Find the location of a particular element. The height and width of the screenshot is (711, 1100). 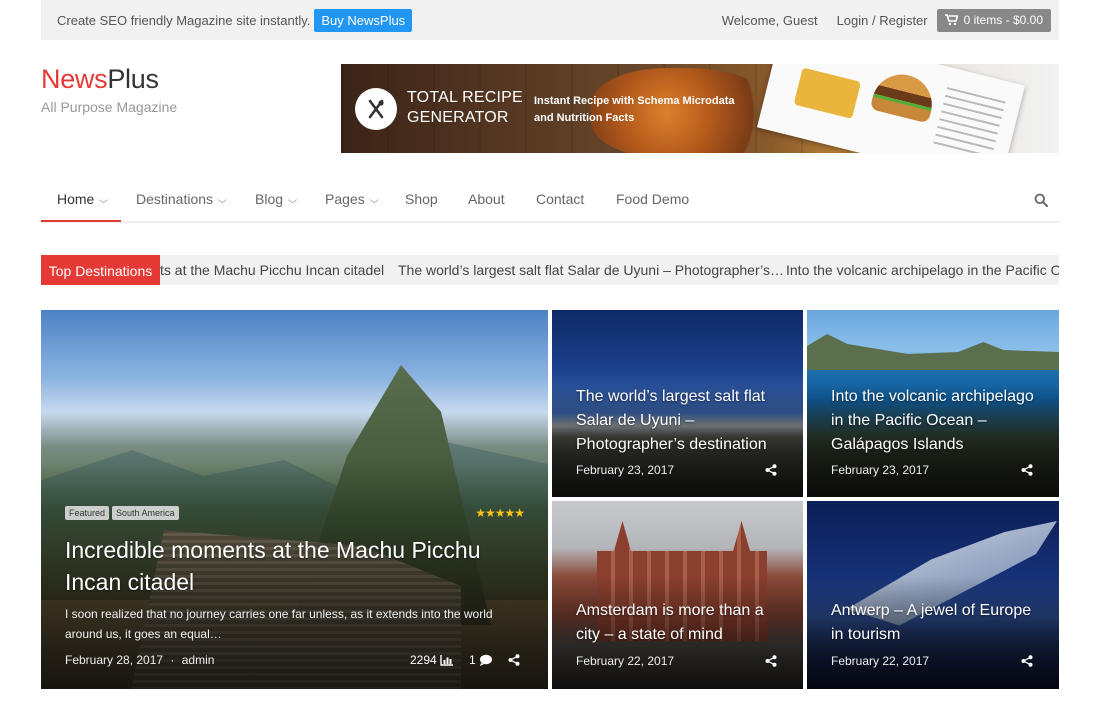

post-title: Antwerp – A jewel of Europe in tourism is located at coordinates (931, 623).